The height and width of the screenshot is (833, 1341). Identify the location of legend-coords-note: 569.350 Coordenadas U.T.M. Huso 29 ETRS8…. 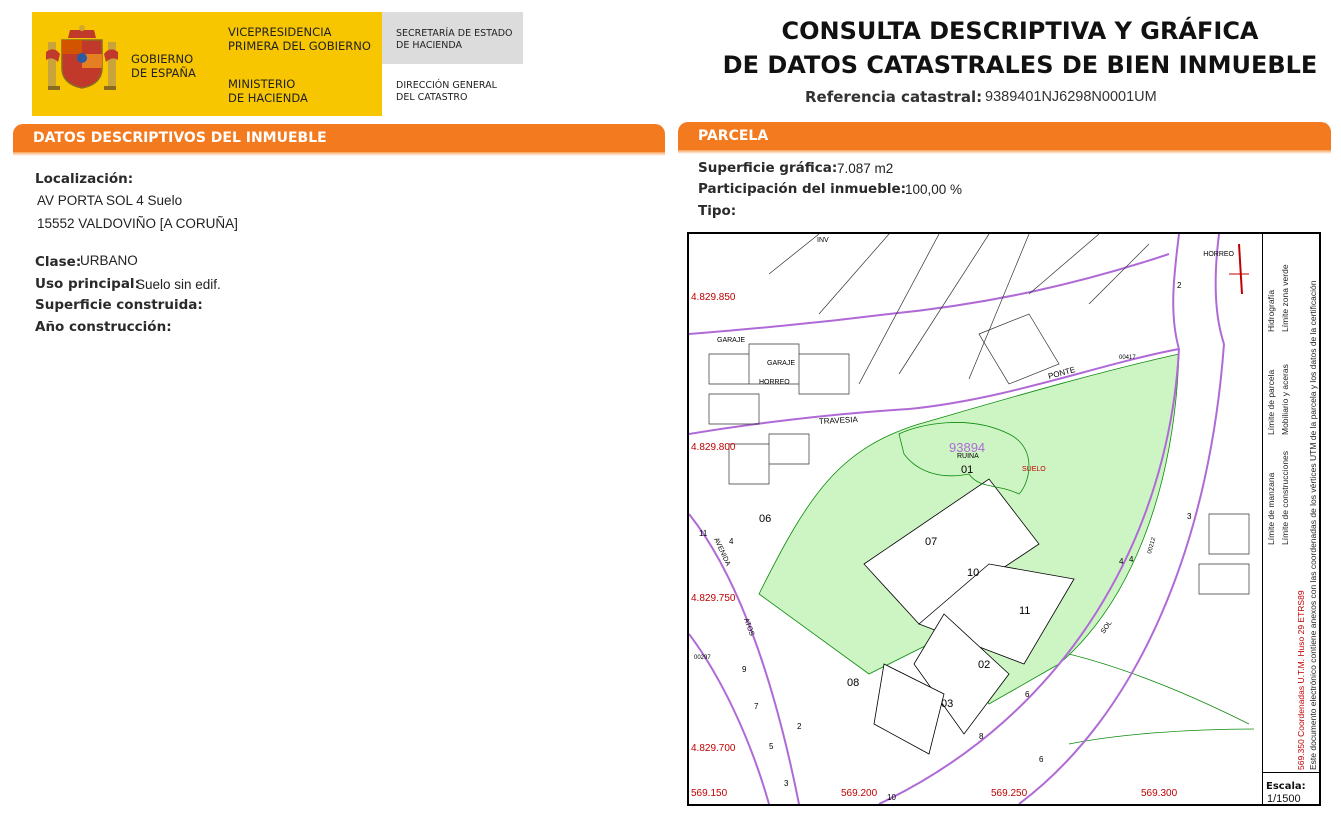
(1301, 680).